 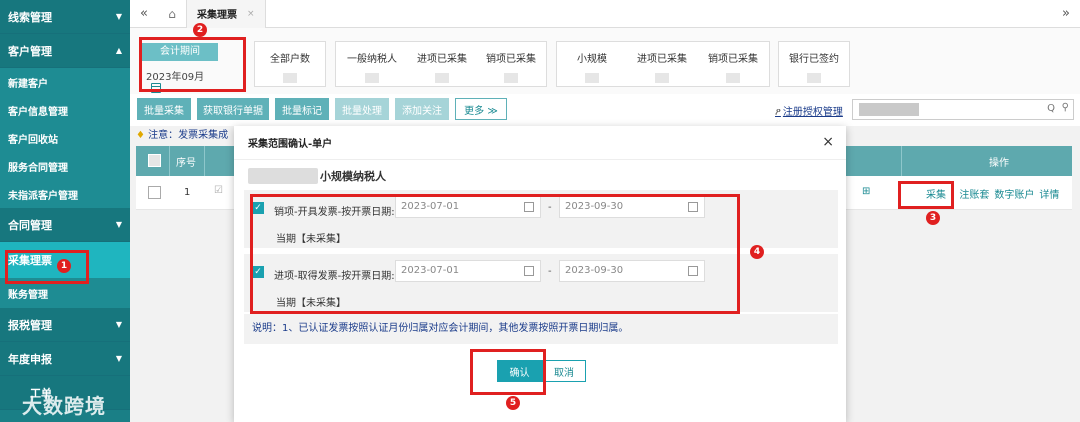 I want to click on sidebar-group-contract: 合同管理 ▼, so click(x=65, y=225).